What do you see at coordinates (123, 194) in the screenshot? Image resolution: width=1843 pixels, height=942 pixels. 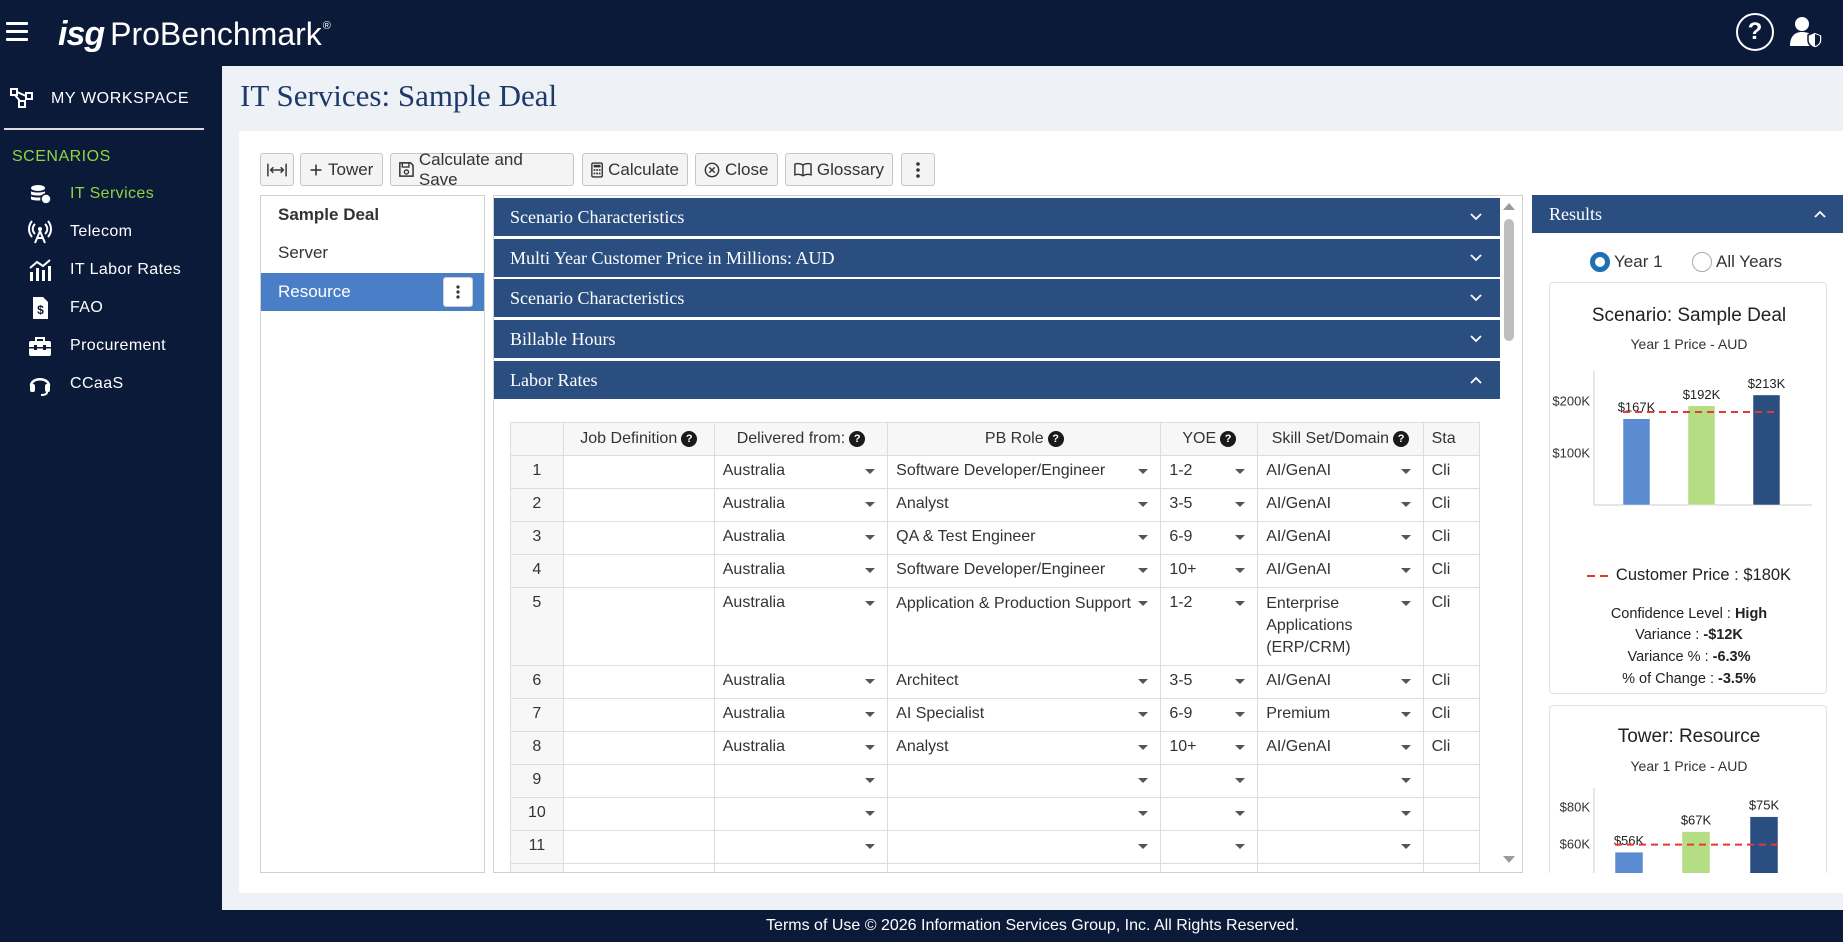 I see `sidebar-item-it-services: IT Services` at bounding box center [123, 194].